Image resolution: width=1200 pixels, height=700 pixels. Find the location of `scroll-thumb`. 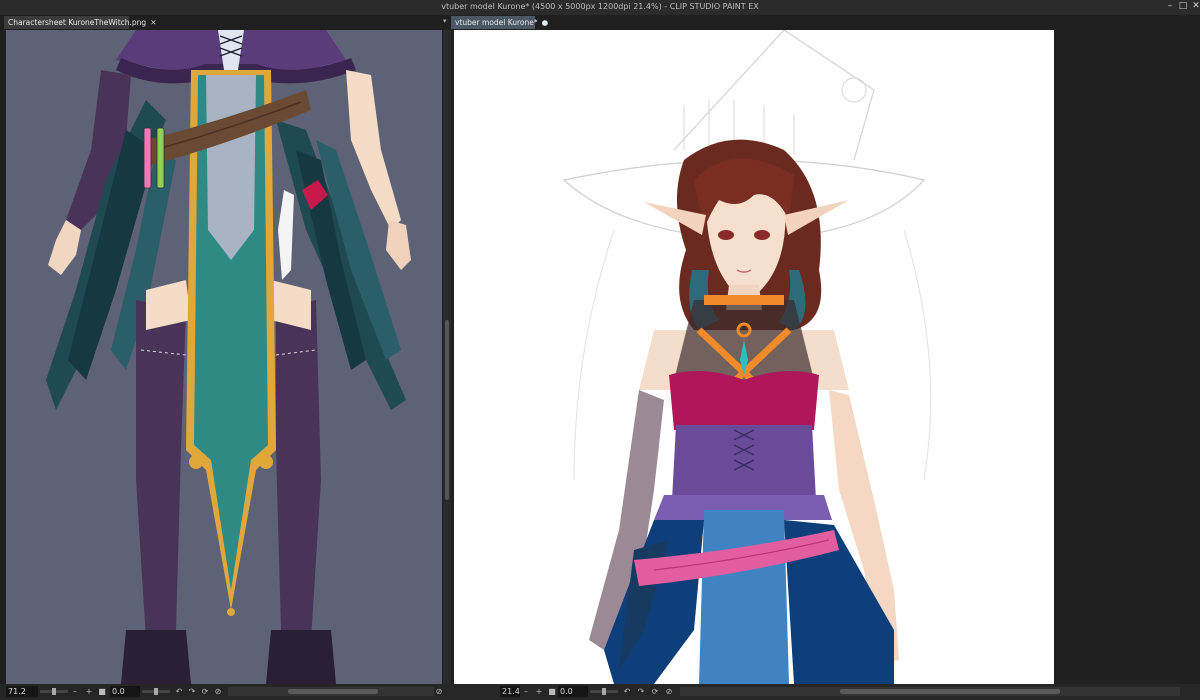

scroll-thumb is located at coordinates (447, 410).